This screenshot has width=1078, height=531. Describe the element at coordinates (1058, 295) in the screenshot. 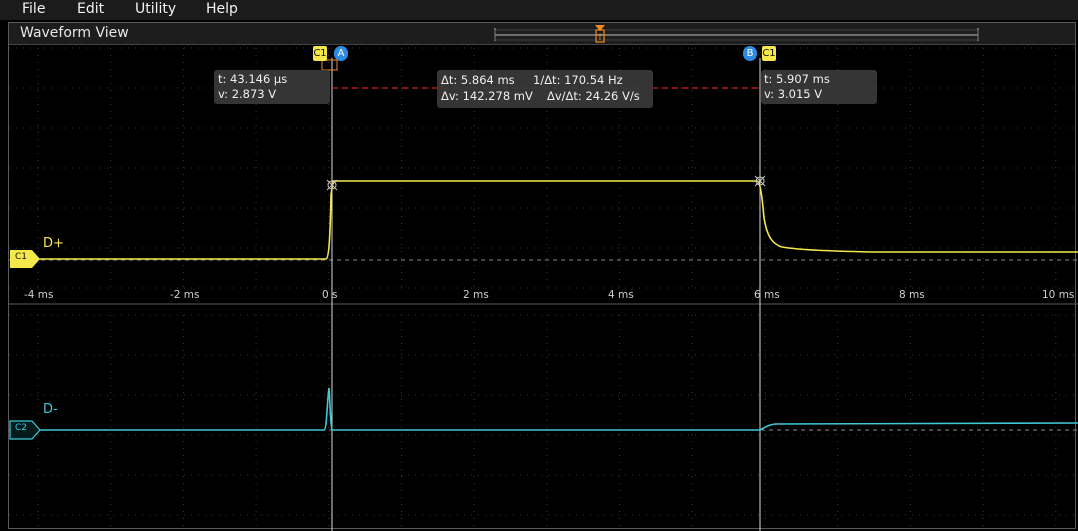

I see `time-tick-label: 10 ms` at that location.